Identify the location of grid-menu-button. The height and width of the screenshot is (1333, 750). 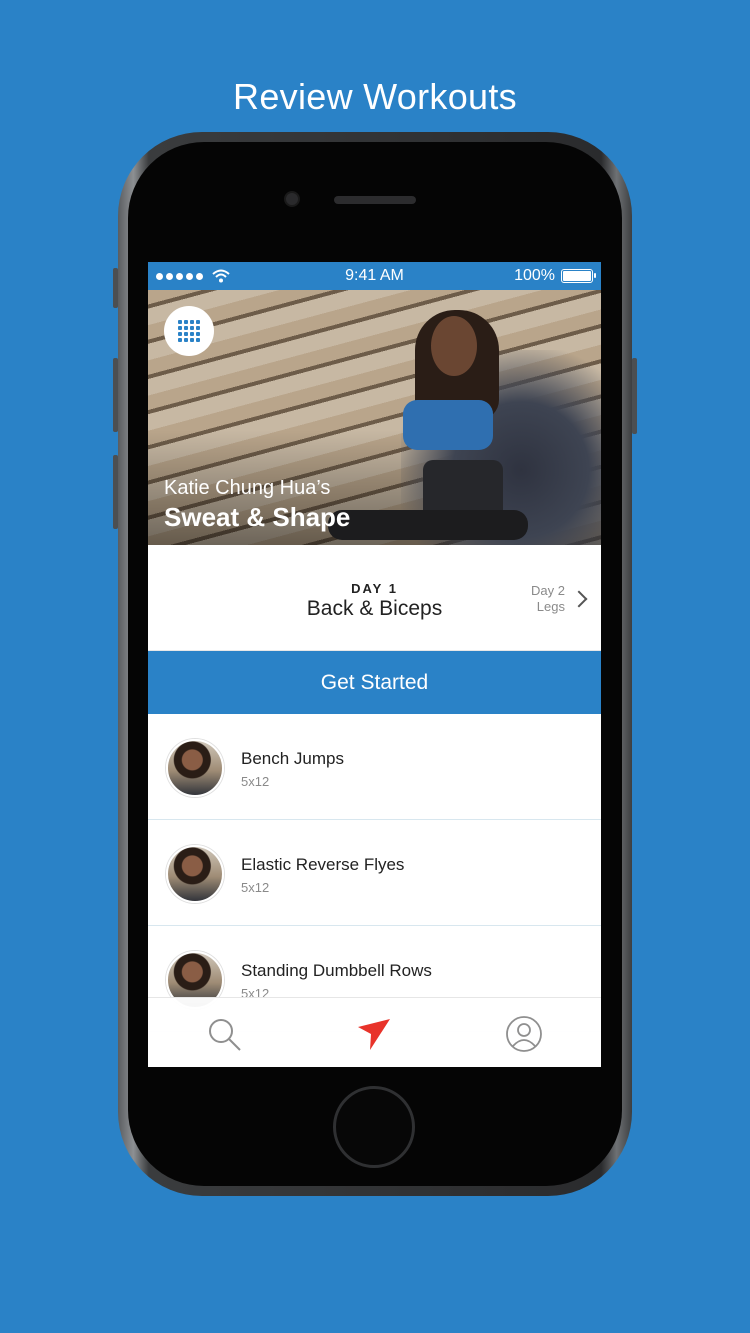
(189, 331).